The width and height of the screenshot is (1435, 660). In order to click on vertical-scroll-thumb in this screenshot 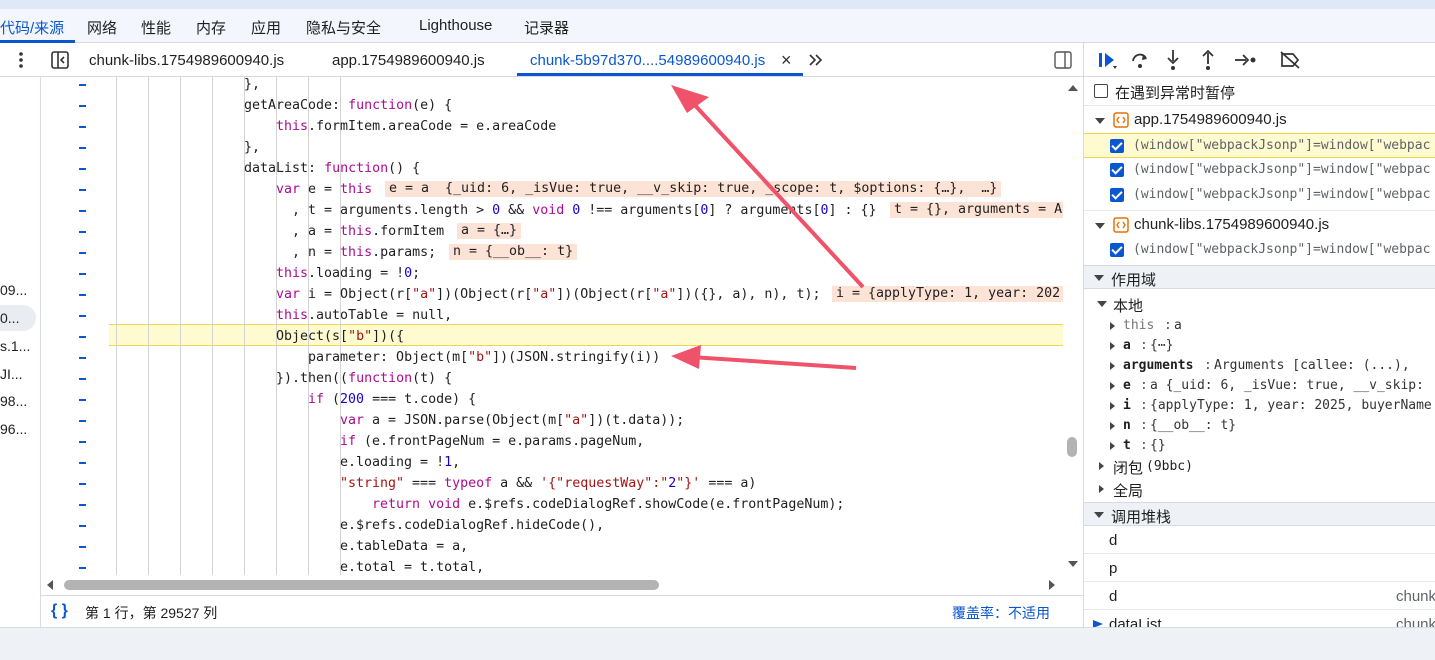, I will do `click(1072, 447)`.